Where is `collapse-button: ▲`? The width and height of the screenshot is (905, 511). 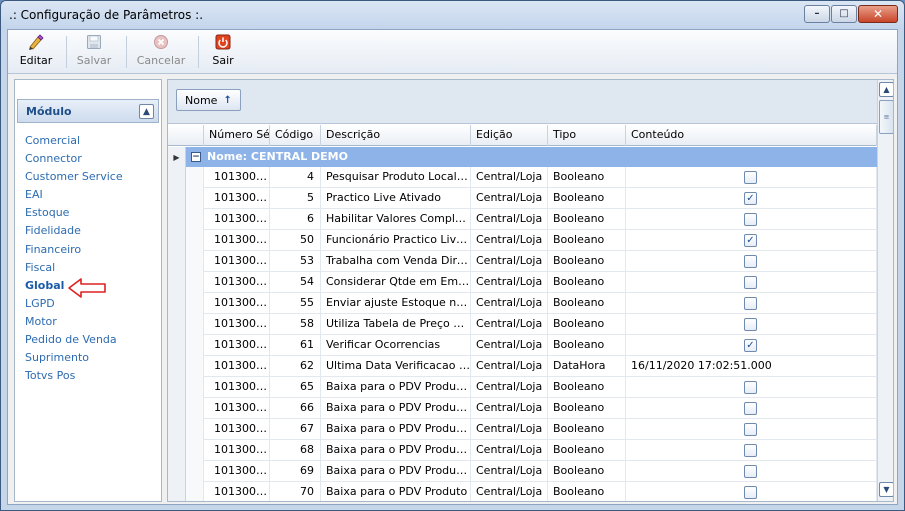
collapse-button: ▲ is located at coordinates (146, 111).